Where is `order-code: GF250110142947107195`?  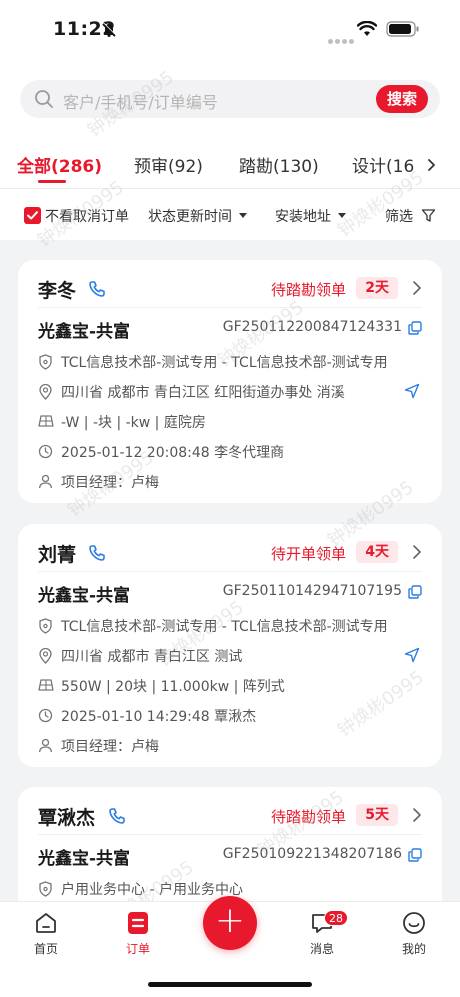 order-code: GF250110142947107195 is located at coordinates (312, 591).